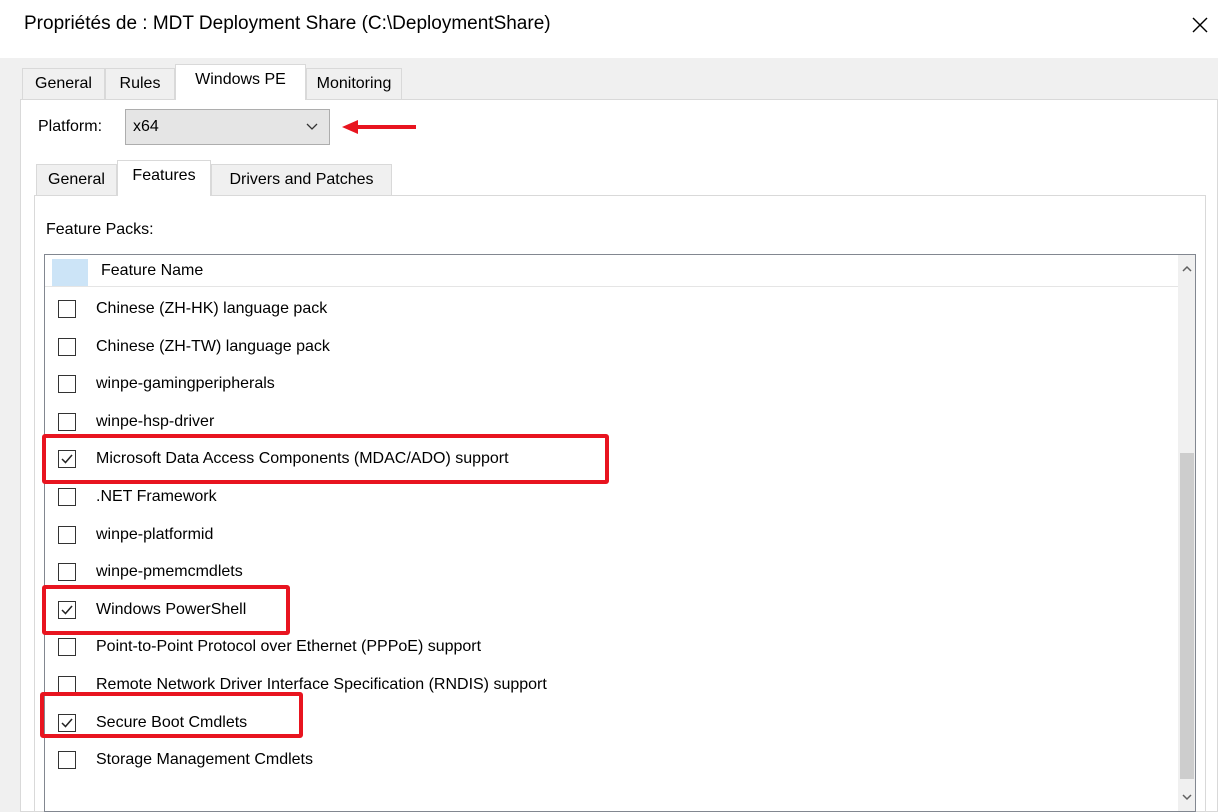  I want to click on list-item: Chinese (ZH-HK) language pack, so click(611, 309).